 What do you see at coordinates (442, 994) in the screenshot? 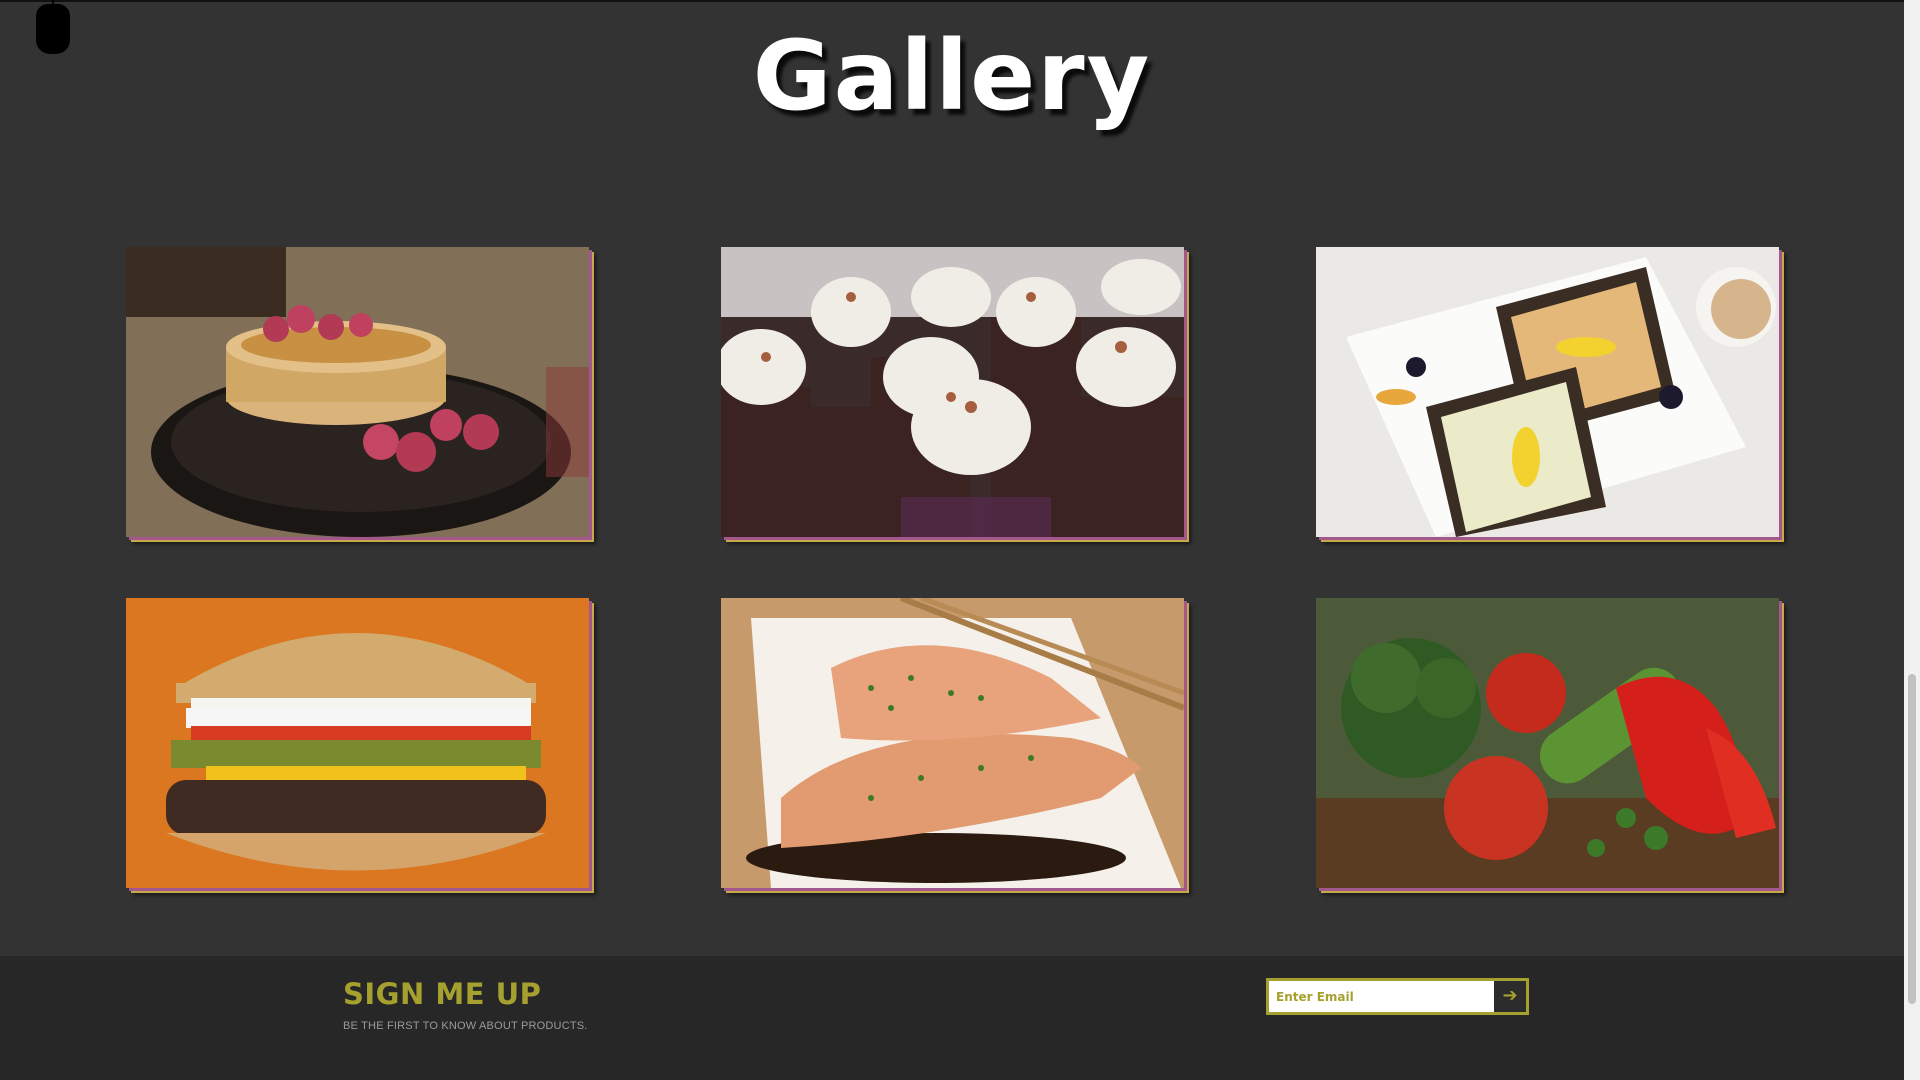
I see `signup-title: SIGN ME UP` at bounding box center [442, 994].